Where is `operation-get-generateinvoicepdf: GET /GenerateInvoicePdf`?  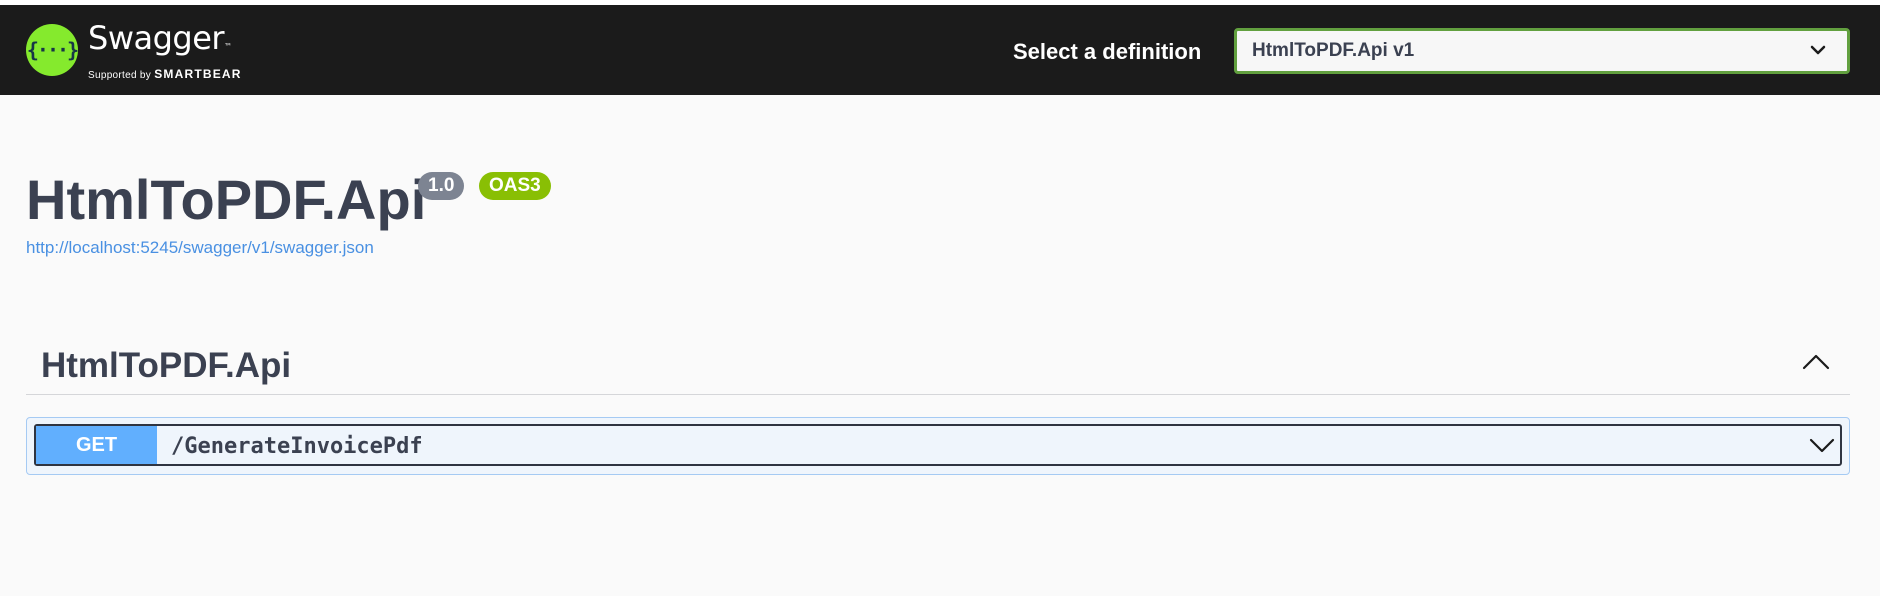
operation-get-generateinvoicepdf: GET /GenerateInvoicePdf is located at coordinates (938, 446).